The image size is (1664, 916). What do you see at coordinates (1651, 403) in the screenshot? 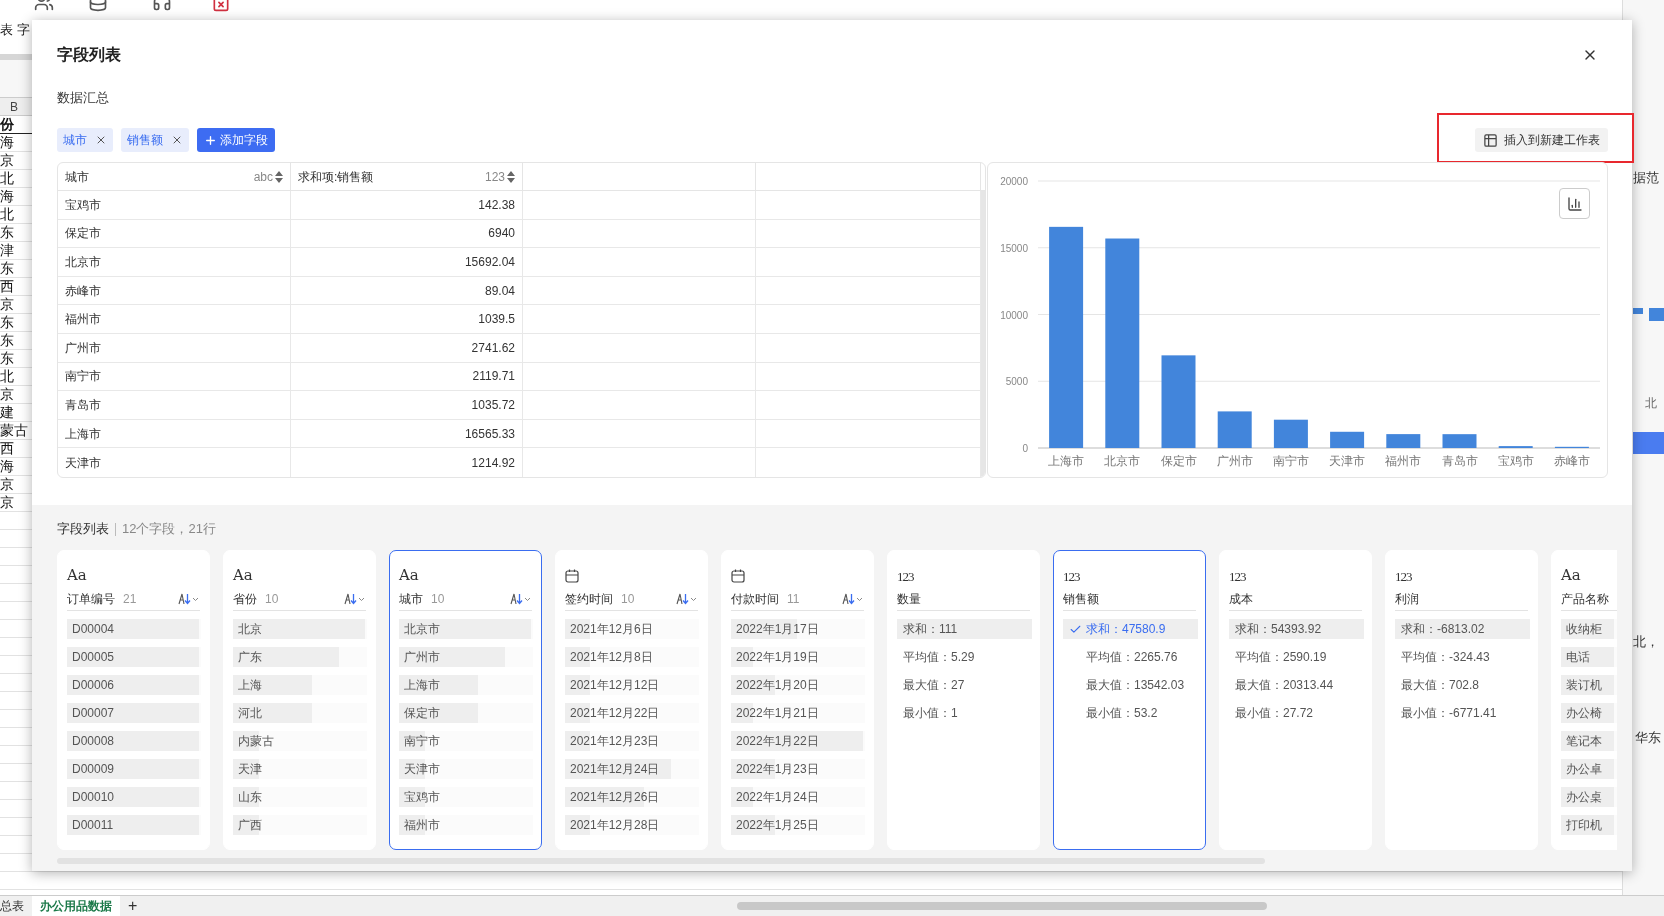
I see `axis-label: 北` at bounding box center [1651, 403].